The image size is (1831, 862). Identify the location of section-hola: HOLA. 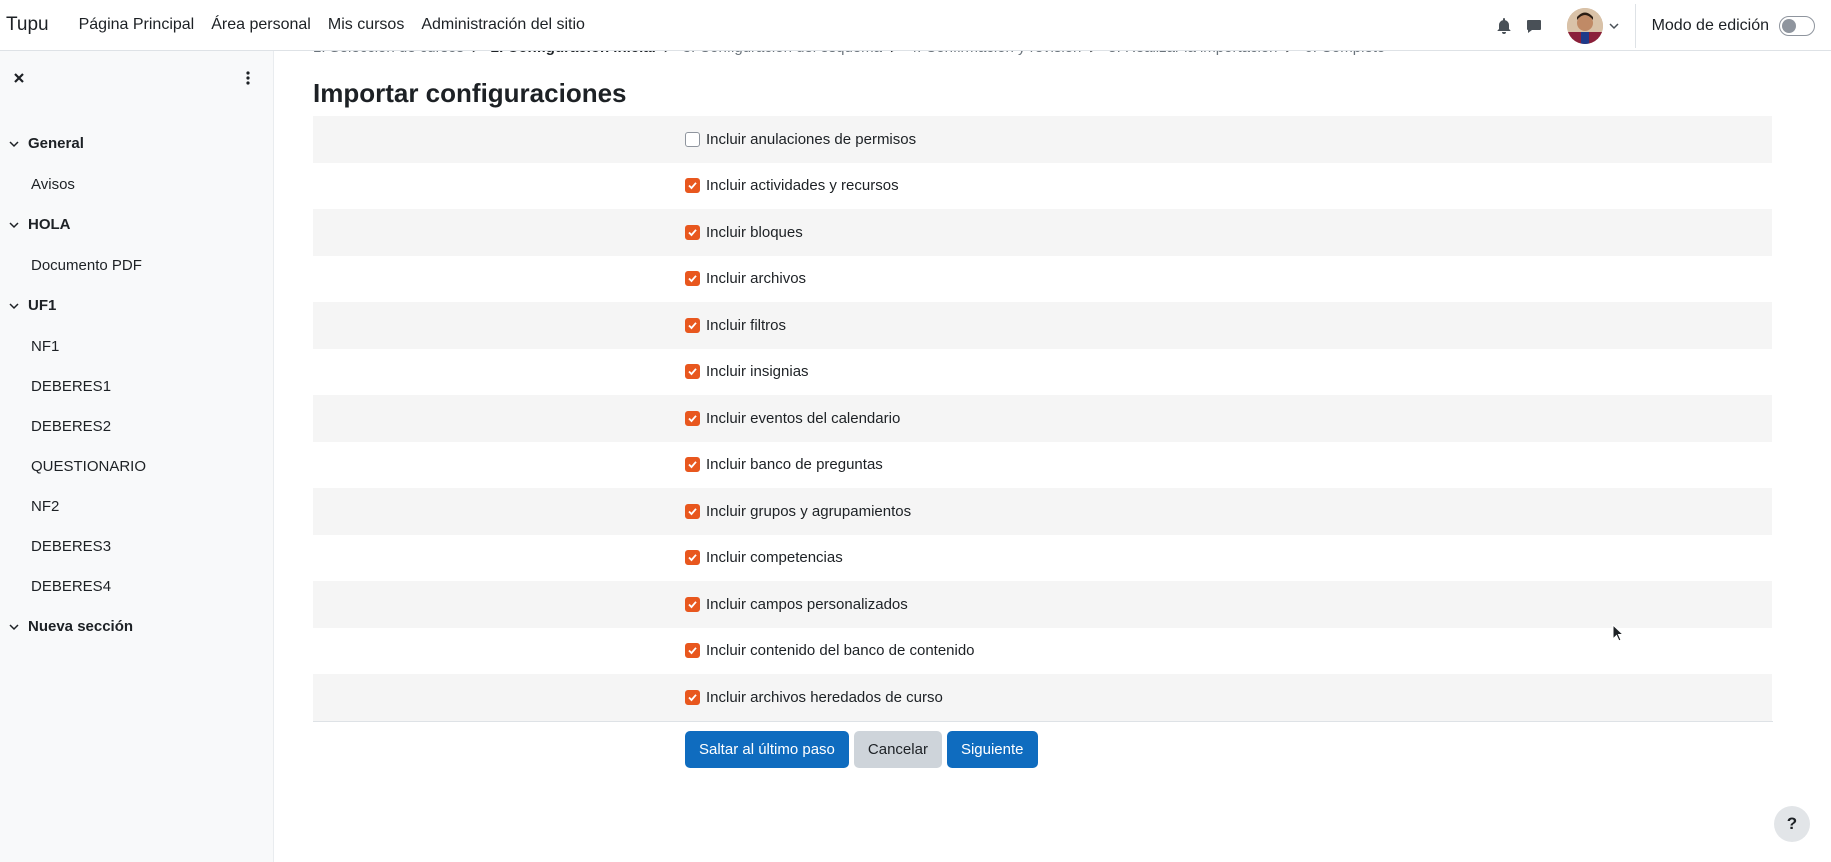
(137, 224).